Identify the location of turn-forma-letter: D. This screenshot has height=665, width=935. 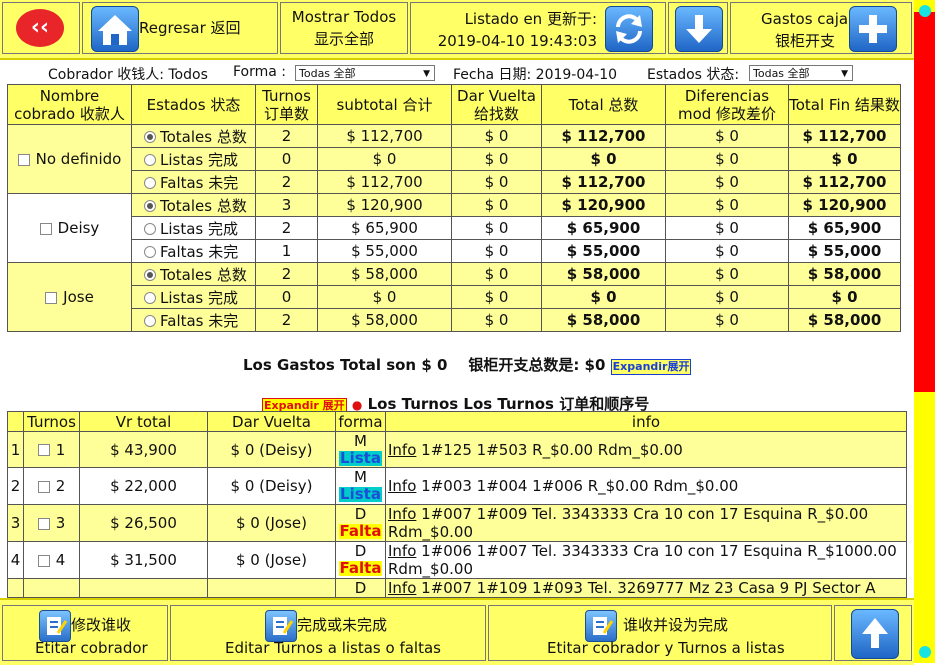
(360, 587).